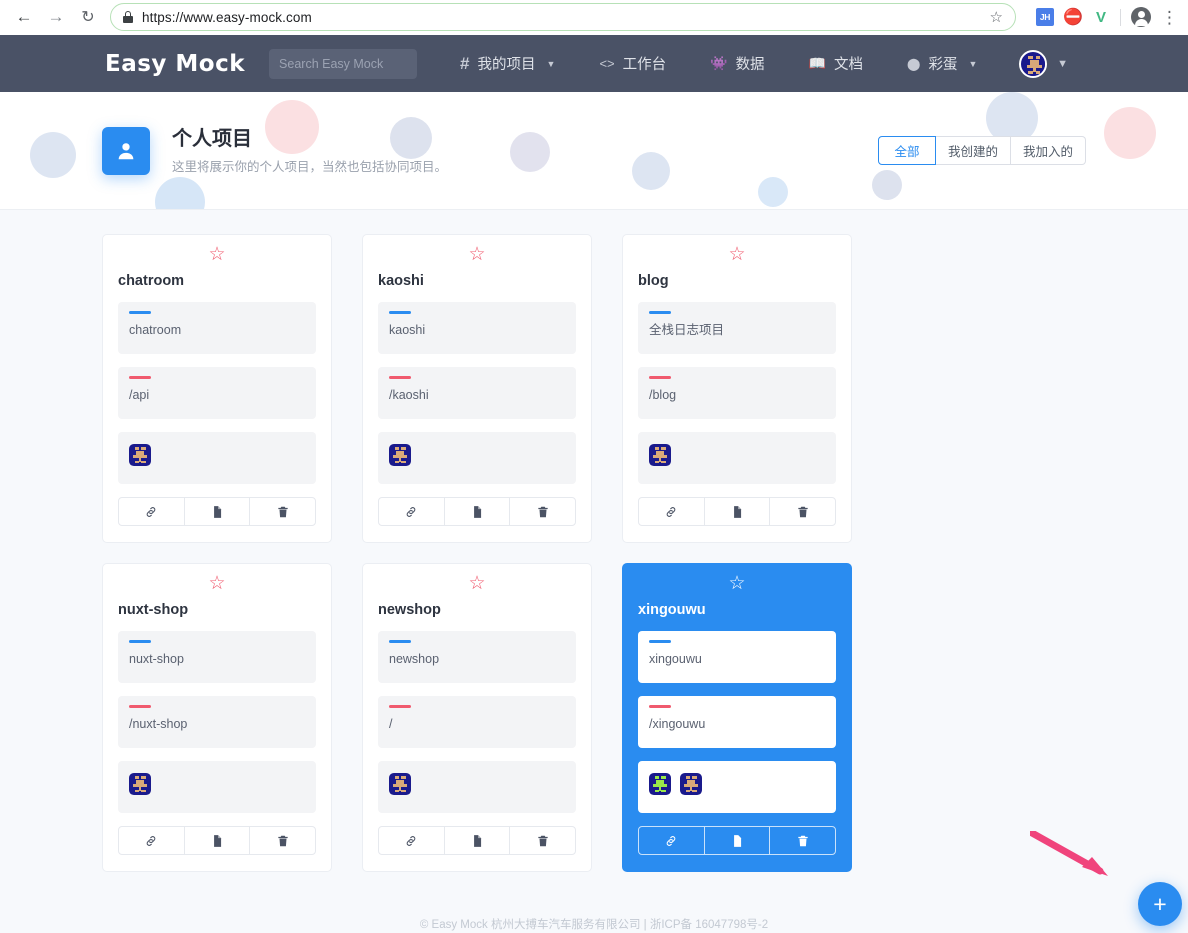 The image size is (1188, 933). What do you see at coordinates (914, 63) in the screenshot?
I see `egg-icon: ⬤` at bounding box center [914, 63].